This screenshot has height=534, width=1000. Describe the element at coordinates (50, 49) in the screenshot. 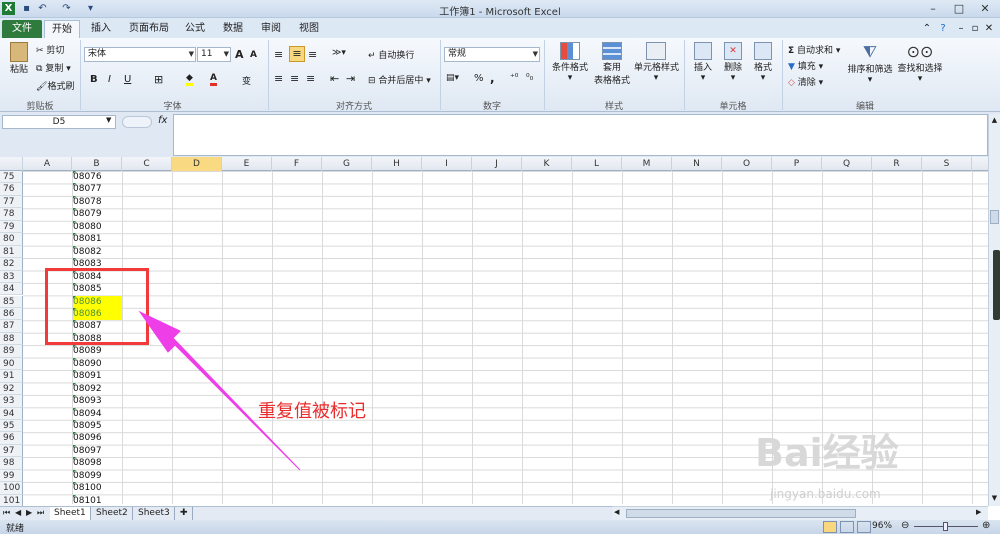

I see `cut-button: ✂ 剪切` at that location.